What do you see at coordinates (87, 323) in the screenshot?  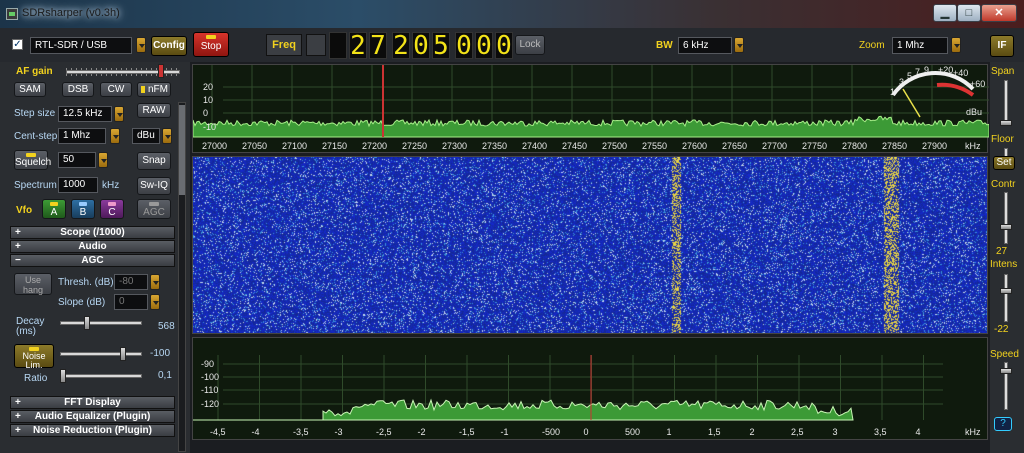 I see `decay-thumb` at bounding box center [87, 323].